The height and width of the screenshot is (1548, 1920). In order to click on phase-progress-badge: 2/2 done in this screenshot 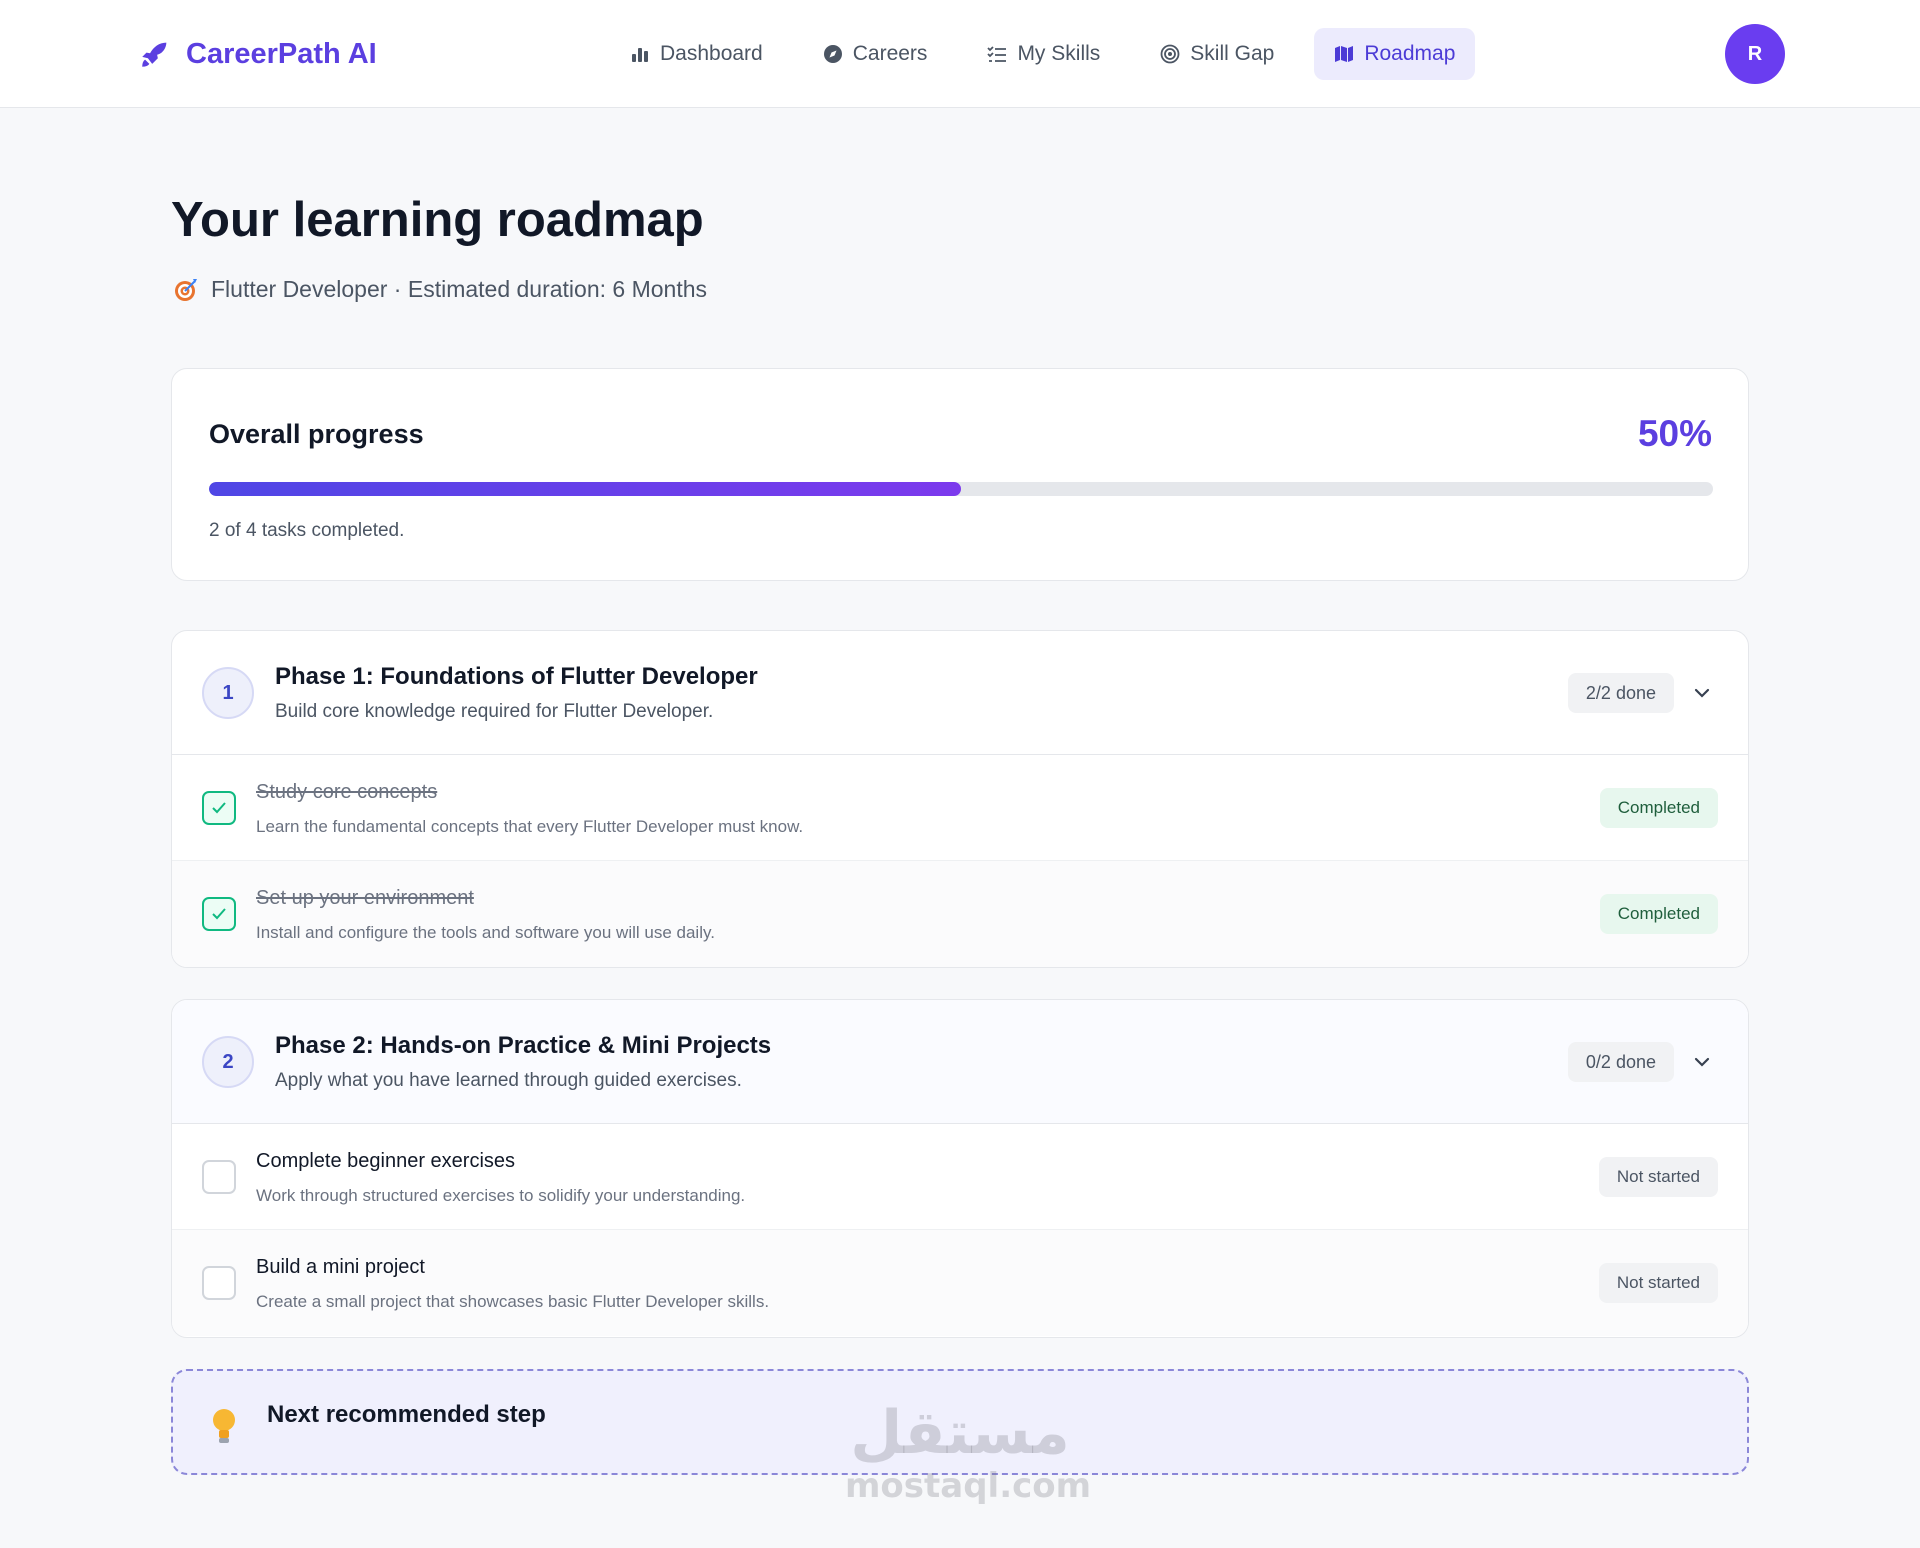, I will do `click(1620, 693)`.